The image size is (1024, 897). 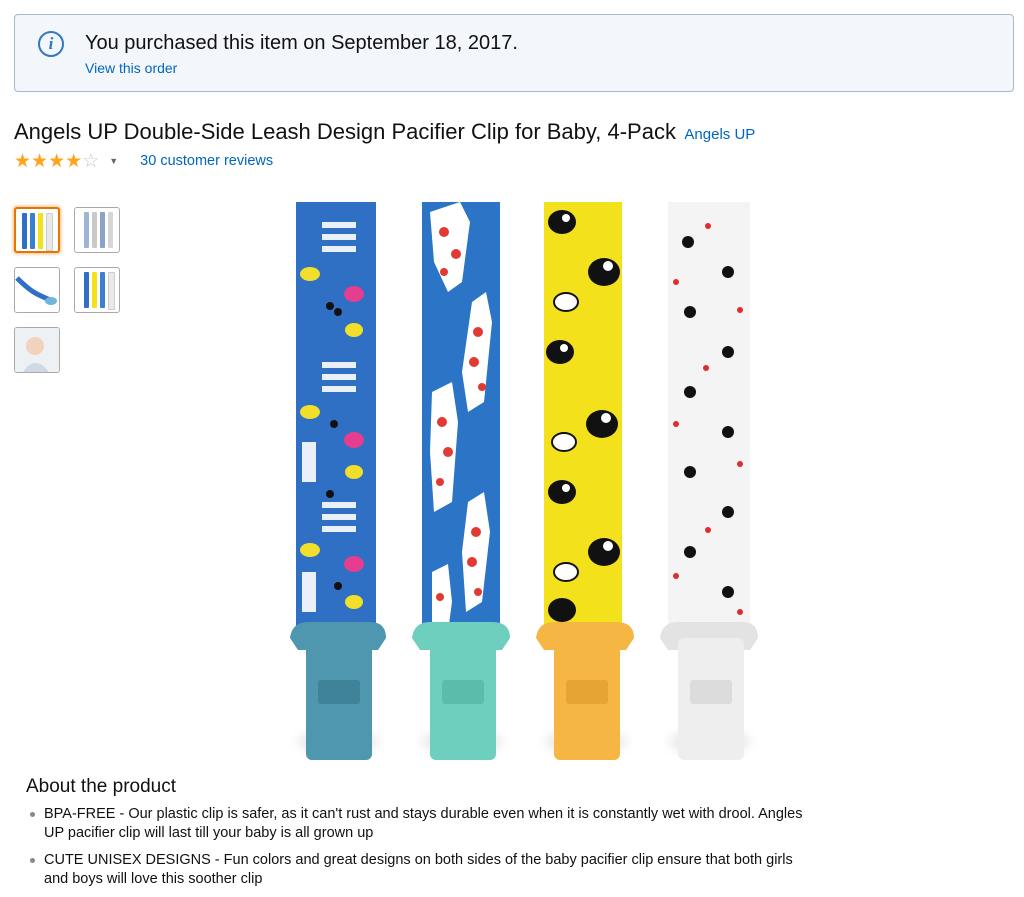 What do you see at coordinates (719, 134) in the screenshot?
I see `brand-link: Angels UP` at bounding box center [719, 134].